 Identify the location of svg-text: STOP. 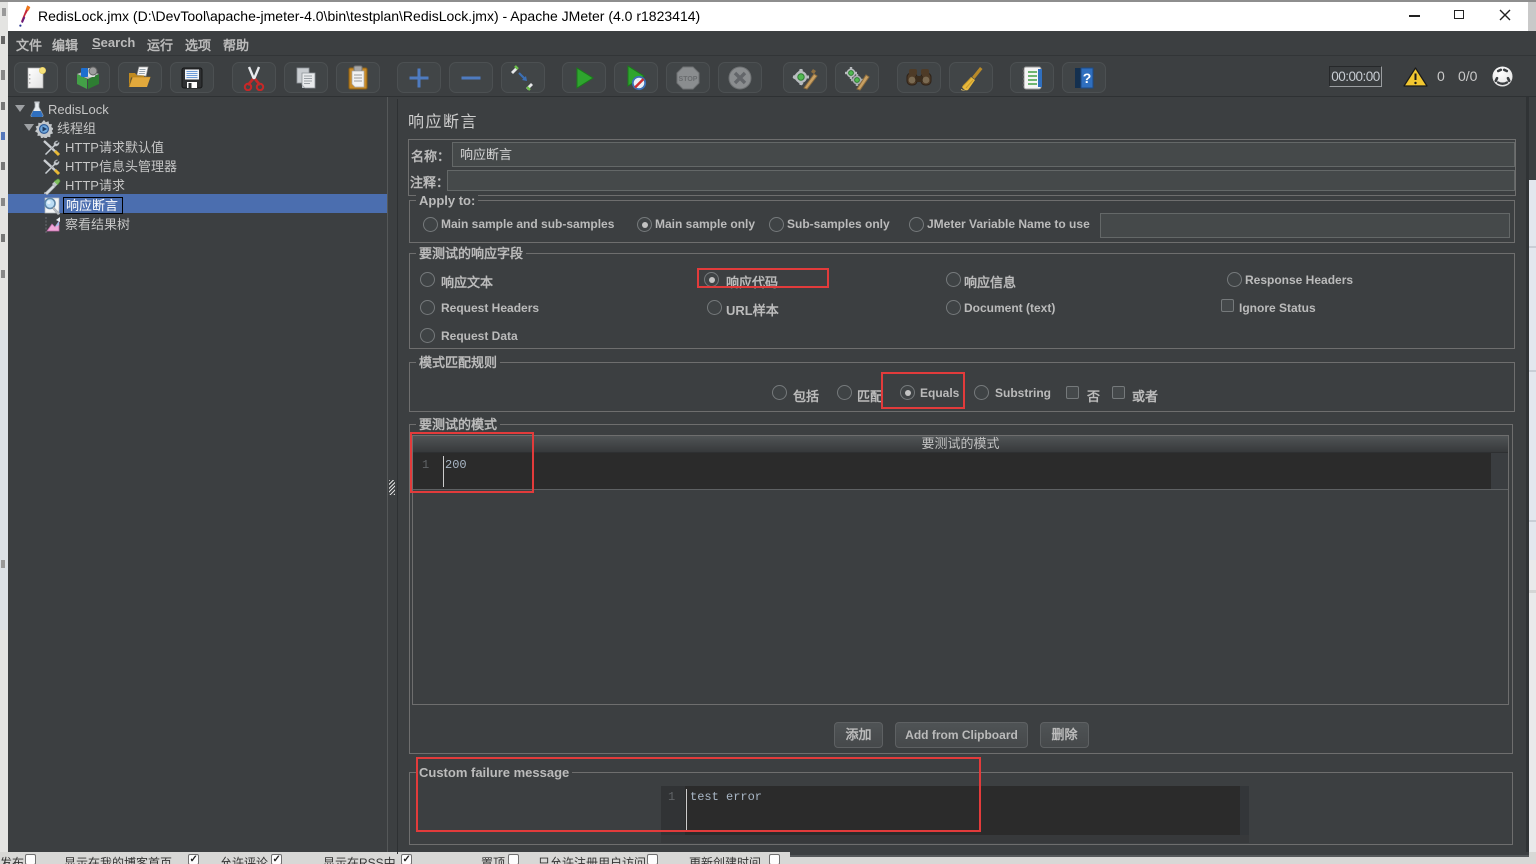
(688, 79).